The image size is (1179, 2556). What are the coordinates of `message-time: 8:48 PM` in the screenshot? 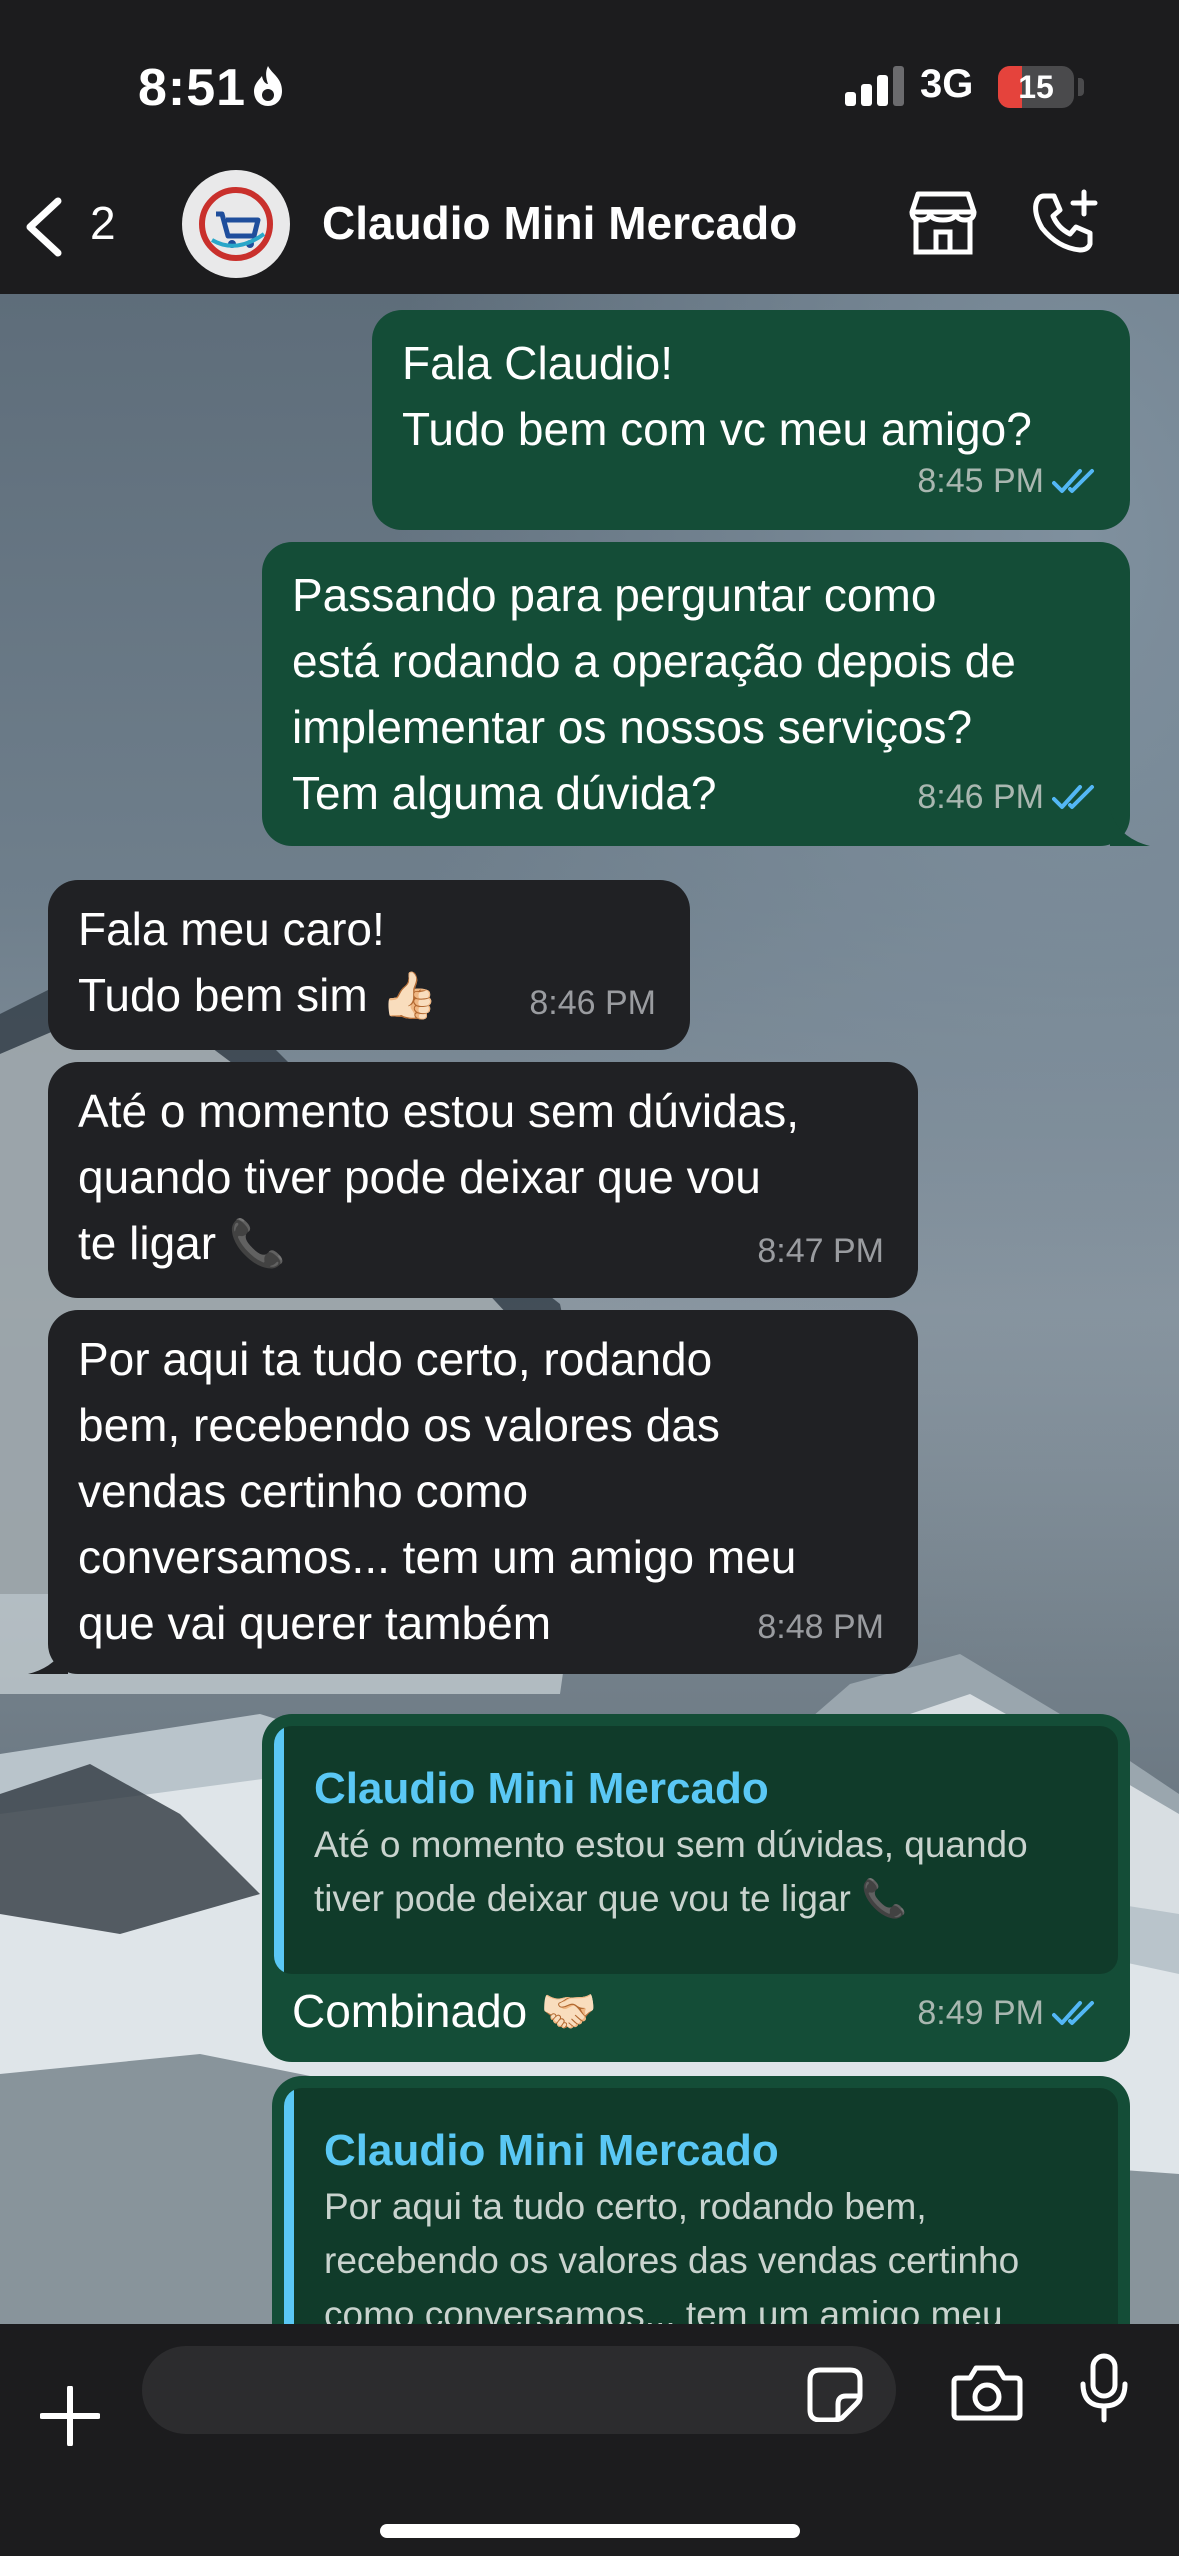 It's located at (820, 1627).